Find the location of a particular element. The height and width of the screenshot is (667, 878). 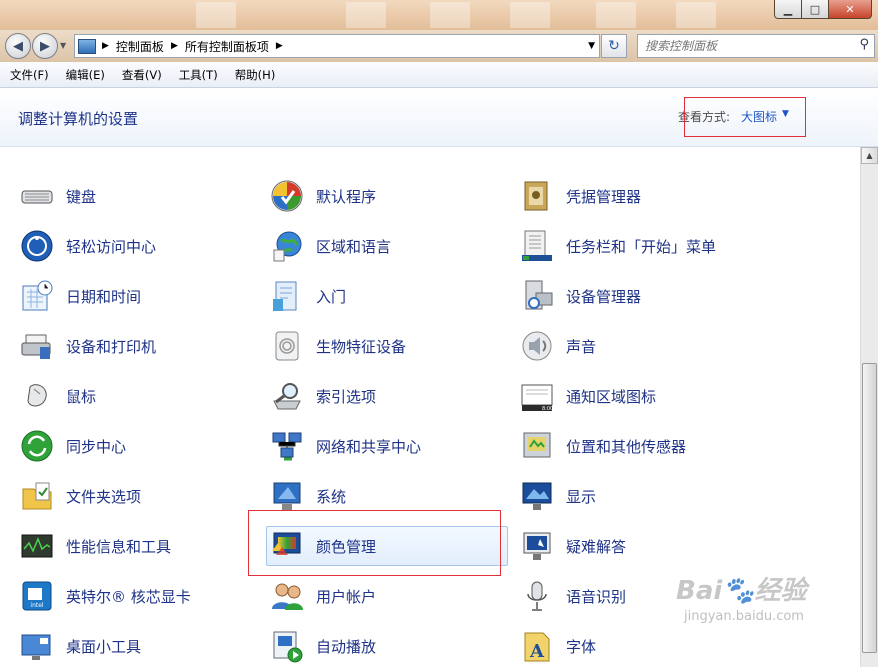

forward-button: ▶ is located at coordinates (45, 46).